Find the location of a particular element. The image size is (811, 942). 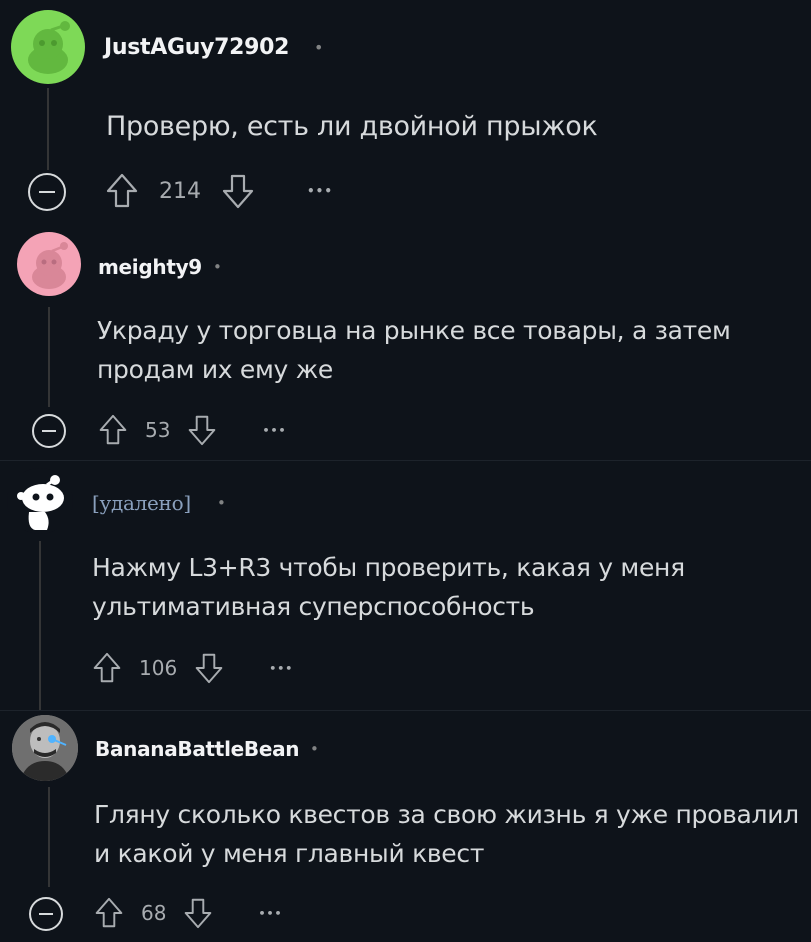

comment-text: Проверю, есть ли двойной прыжок is located at coordinates (352, 126).